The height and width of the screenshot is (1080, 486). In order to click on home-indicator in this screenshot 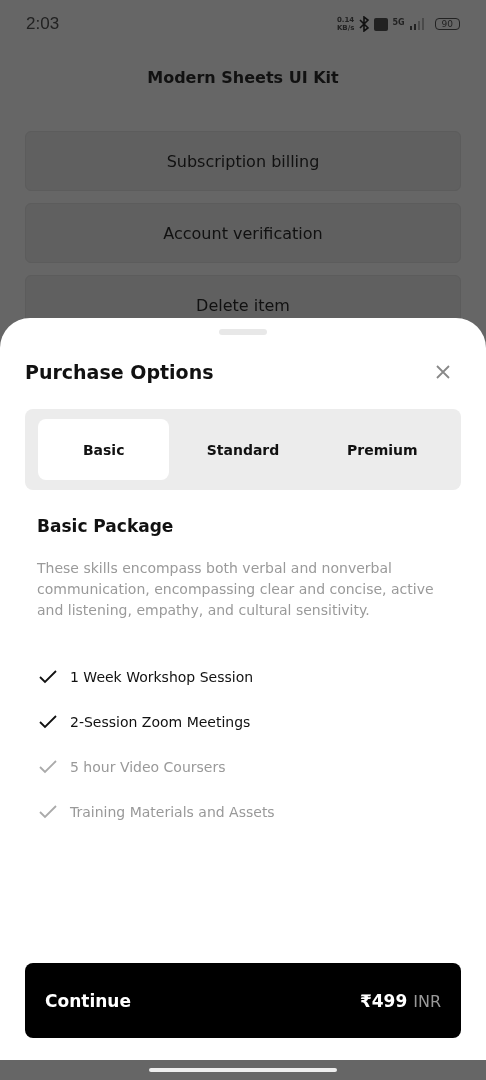, I will do `click(243, 1070)`.